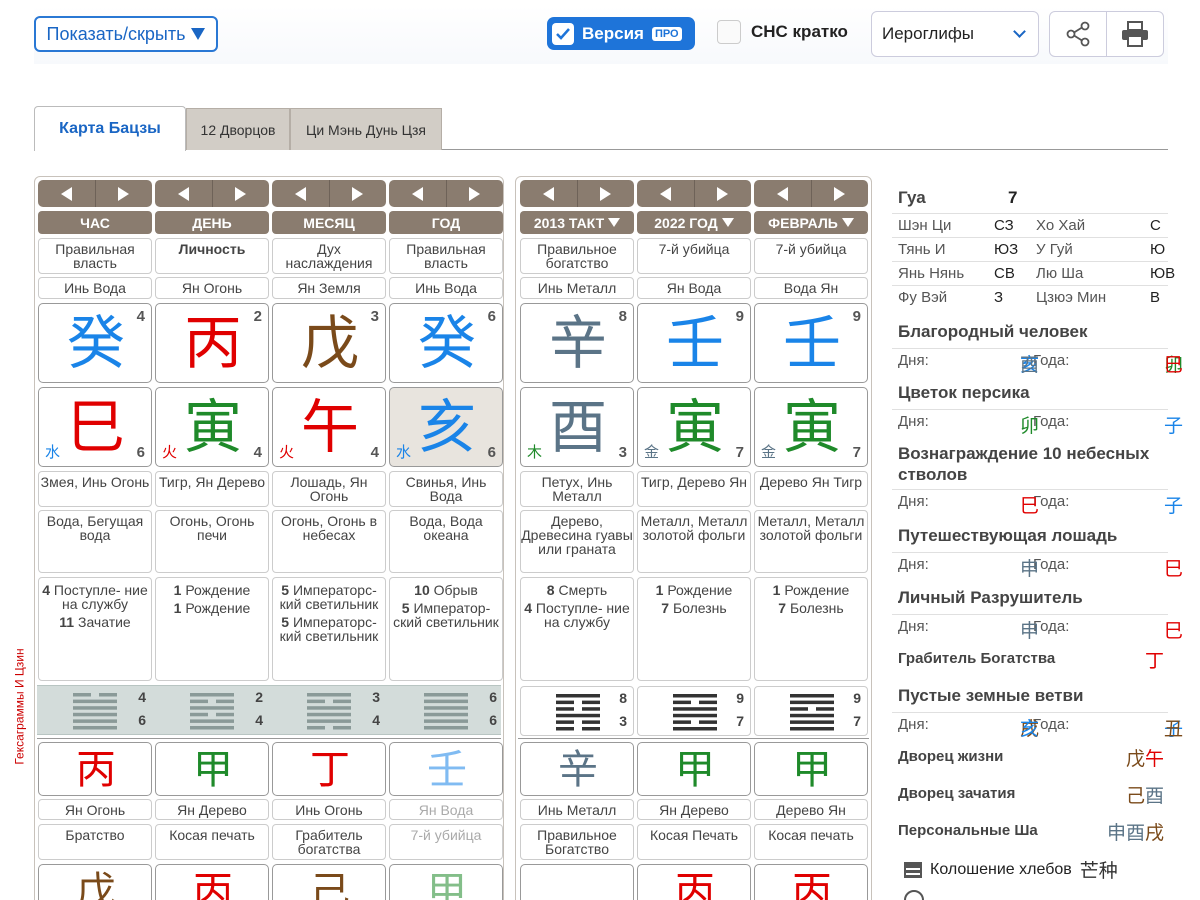 This screenshot has width=1200, height=900. Describe the element at coordinates (446, 615) in the screenshot. I see `life-stage-item: 5 Император- ский светильник` at that location.